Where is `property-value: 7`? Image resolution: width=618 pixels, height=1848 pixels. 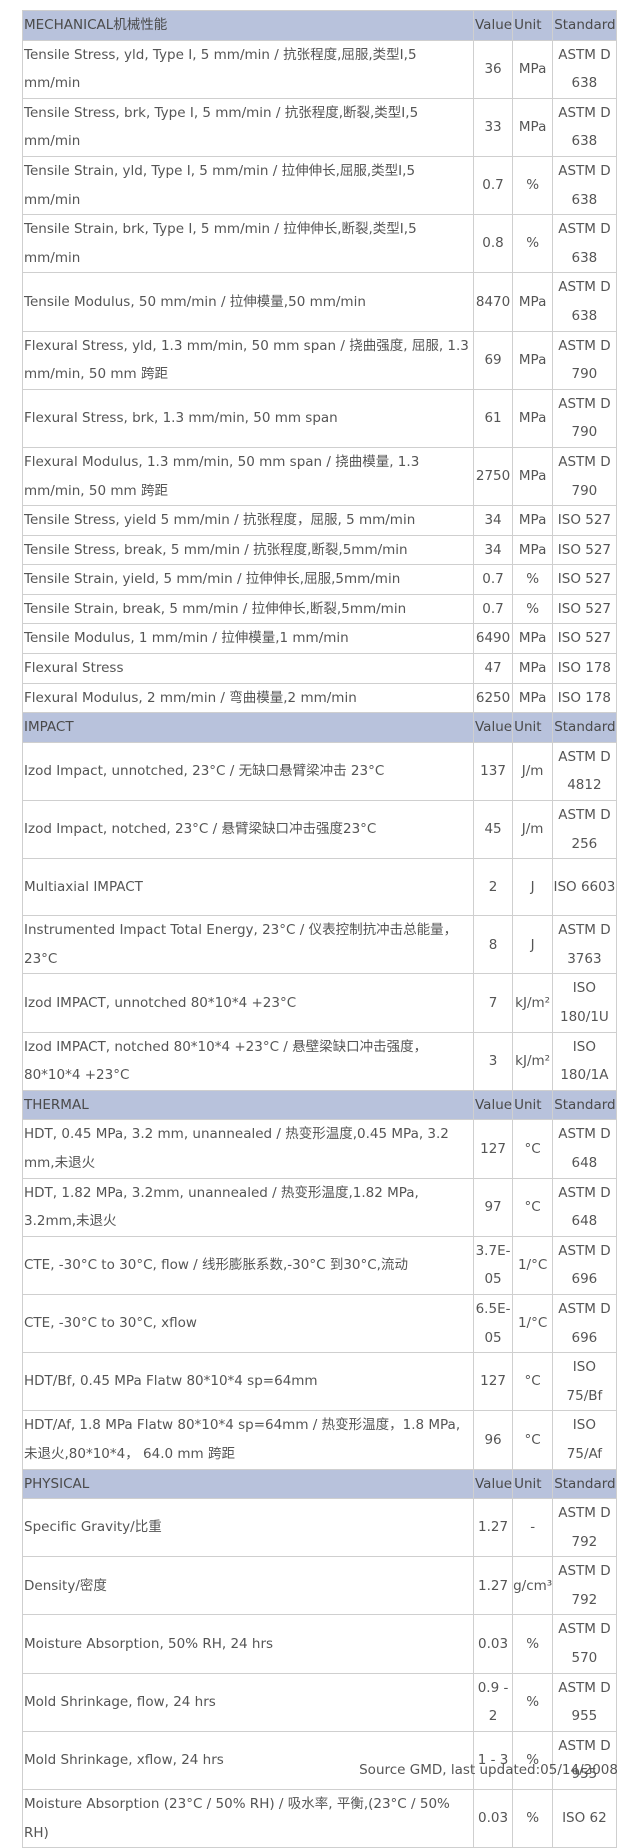 property-value: 7 is located at coordinates (493, 1003).